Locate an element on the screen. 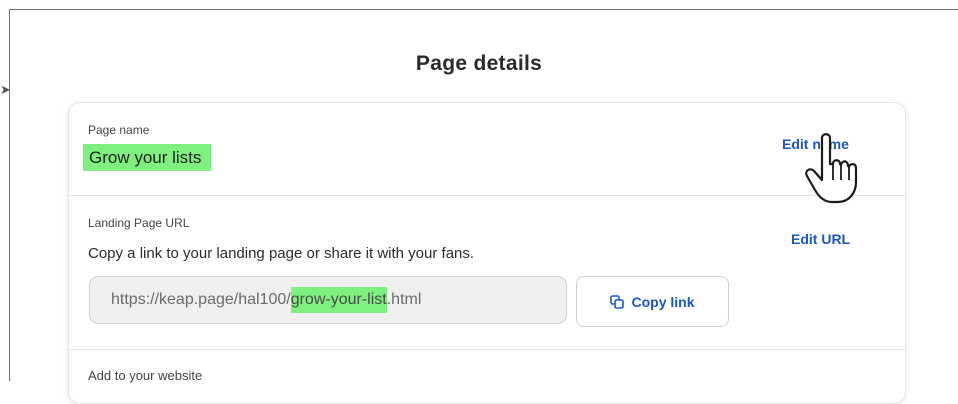 The image size is (958, 404). page-name-value: Grow your lists is located at coordinates (147, 157).